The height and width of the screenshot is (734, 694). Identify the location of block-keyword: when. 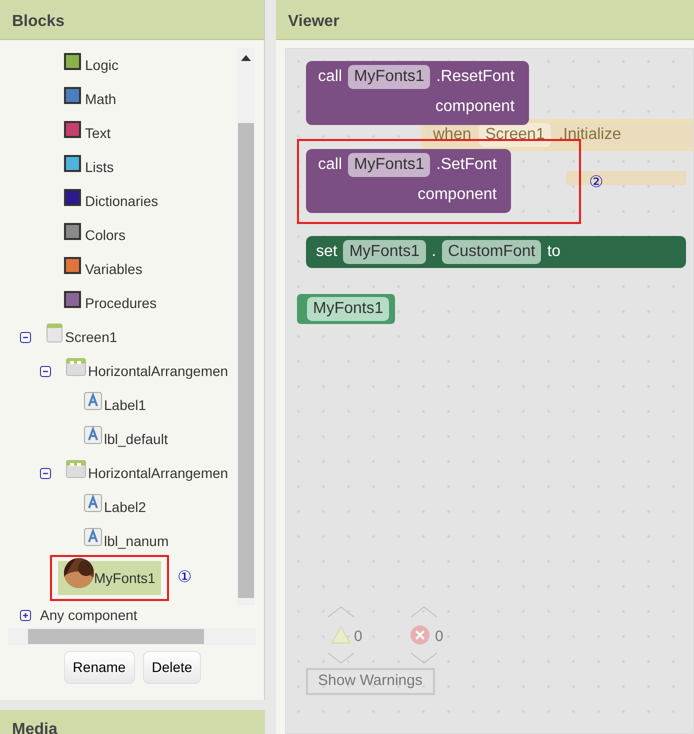
(452, 135).